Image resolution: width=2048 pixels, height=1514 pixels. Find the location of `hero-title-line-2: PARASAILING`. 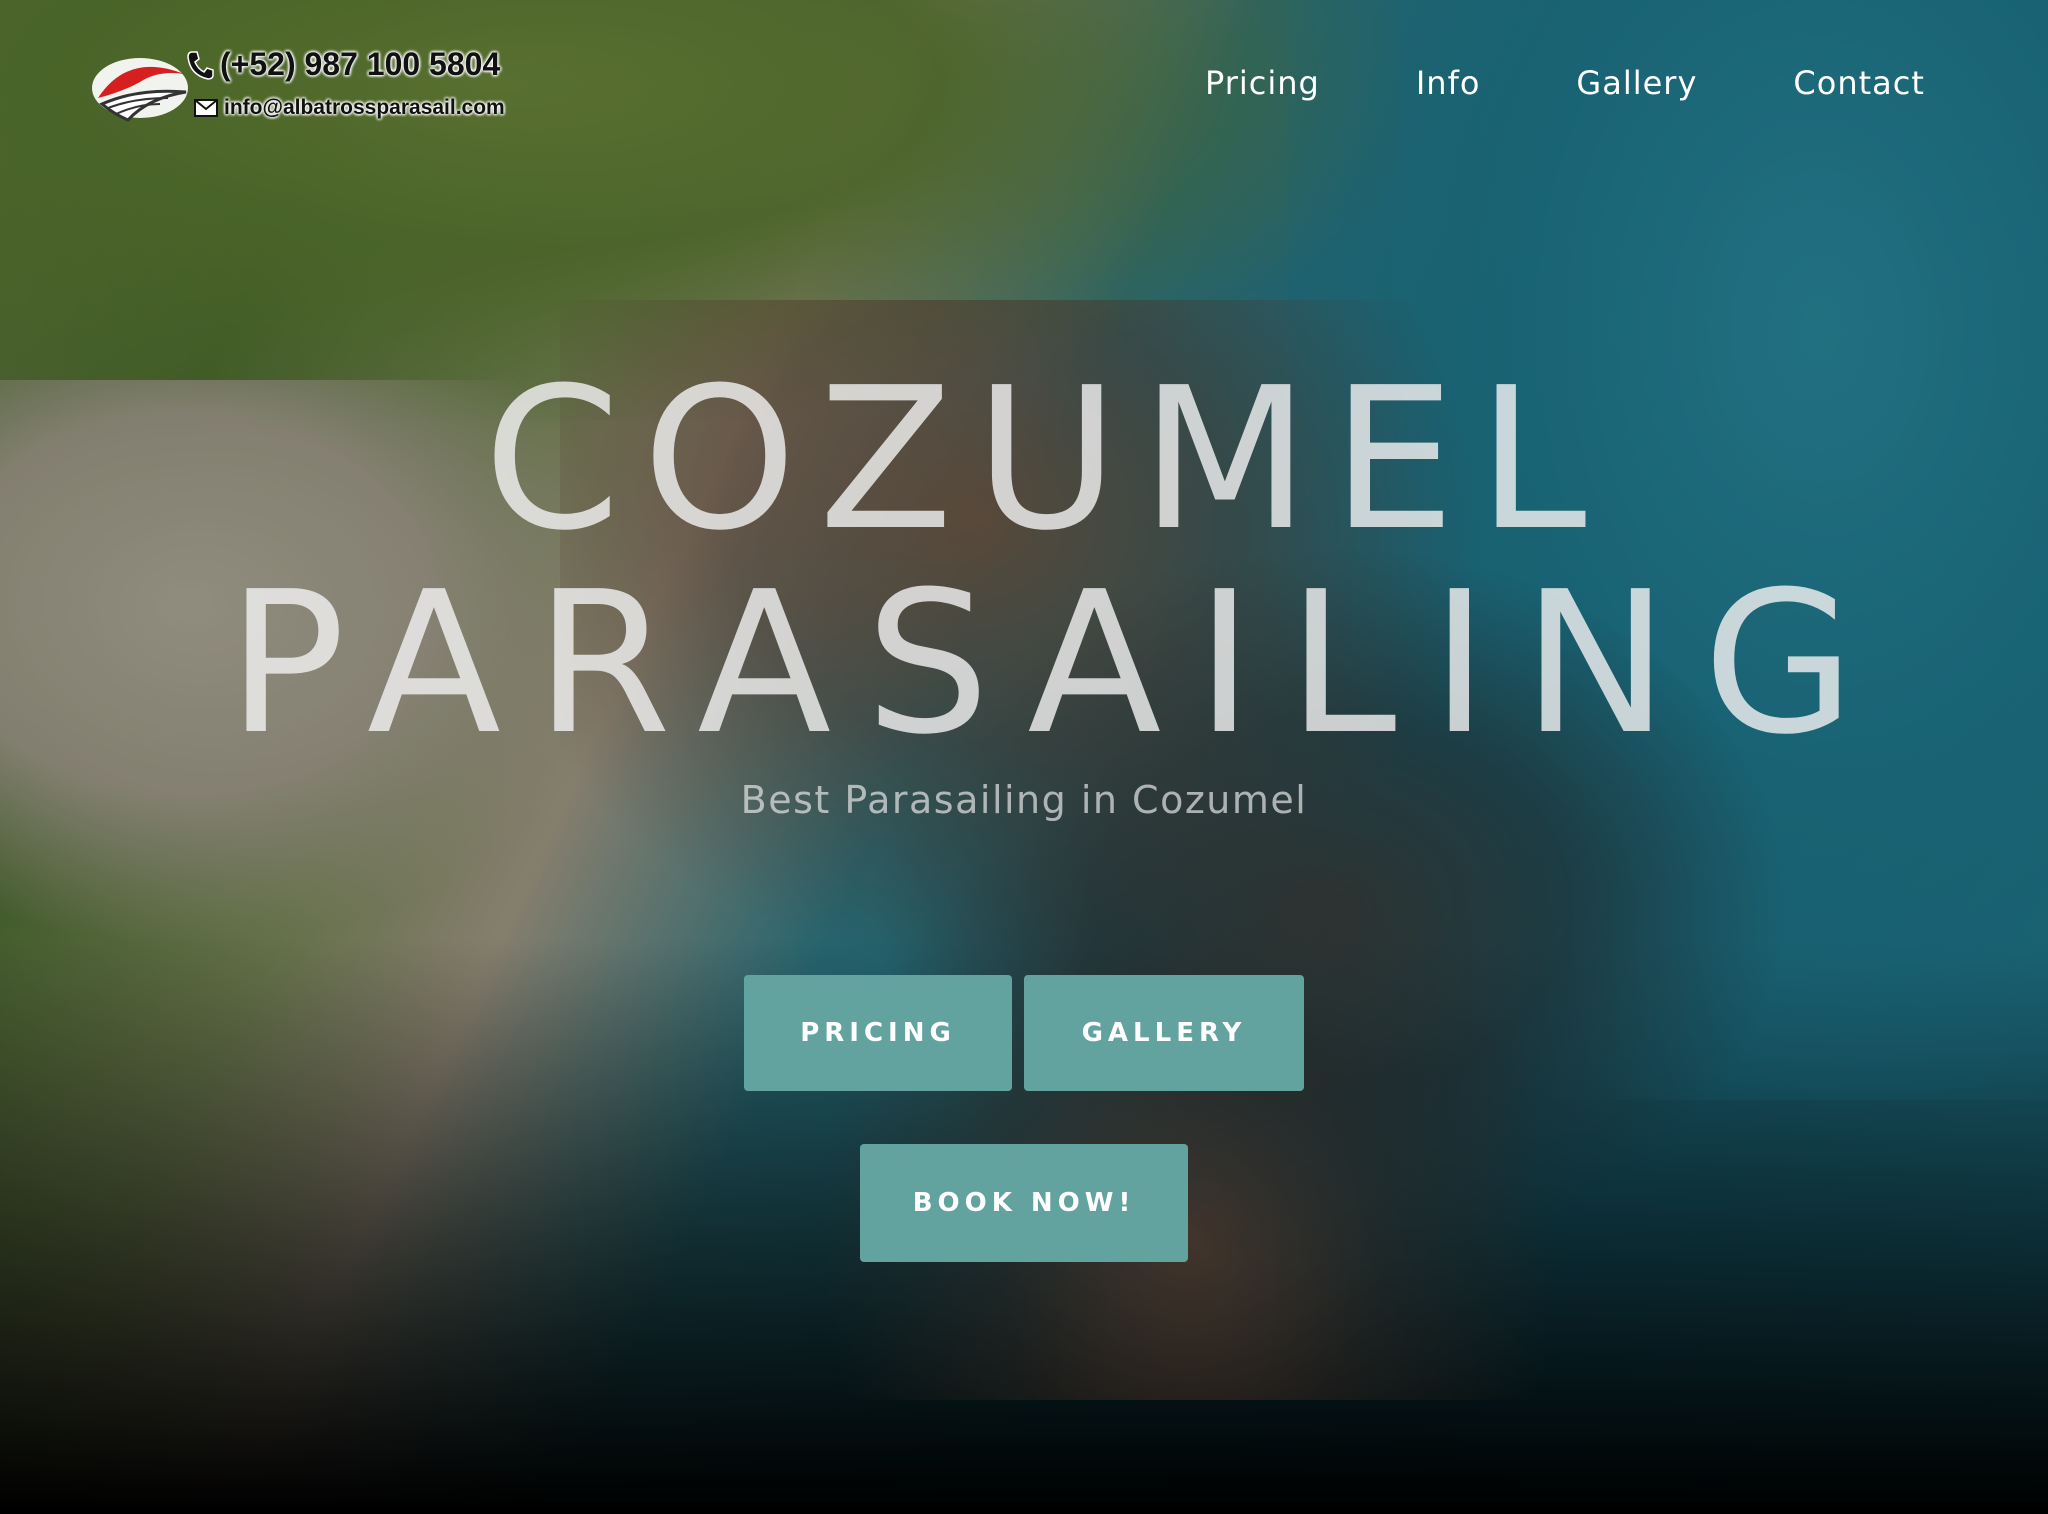

hero-title-line-2: PARASAILING is located at coordinates (1058, 664).